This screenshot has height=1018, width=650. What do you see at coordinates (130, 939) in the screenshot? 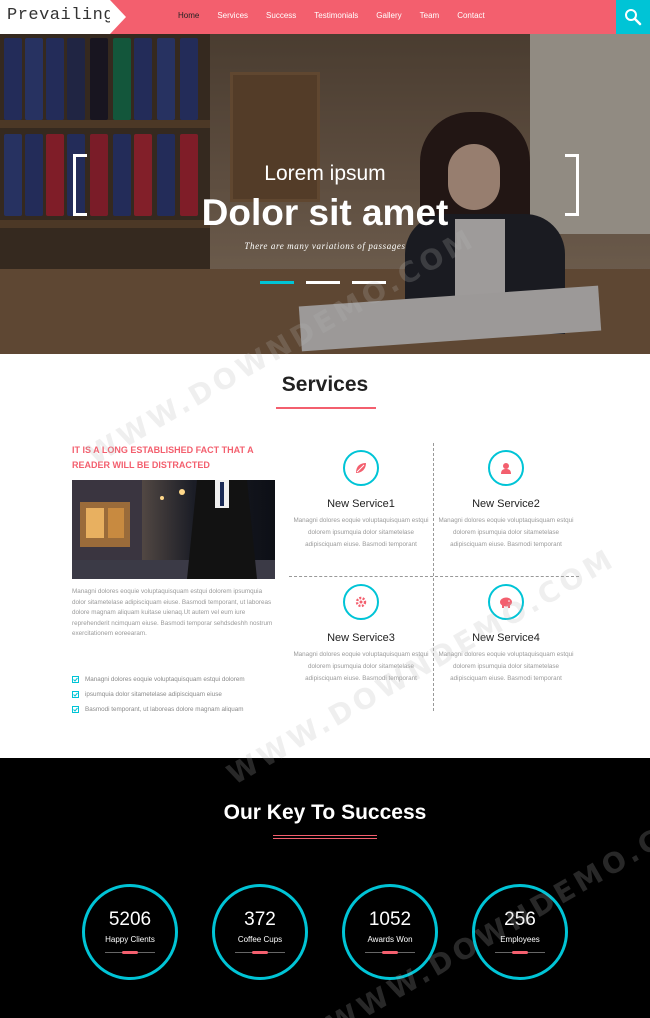
I see `counter-label: Happy Clients` at bounding box center [130, 939].